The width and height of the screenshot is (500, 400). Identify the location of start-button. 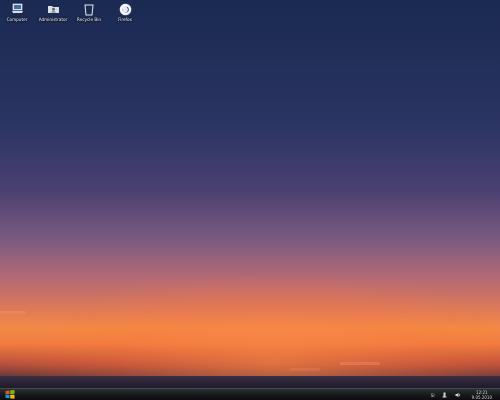
(10, 394).